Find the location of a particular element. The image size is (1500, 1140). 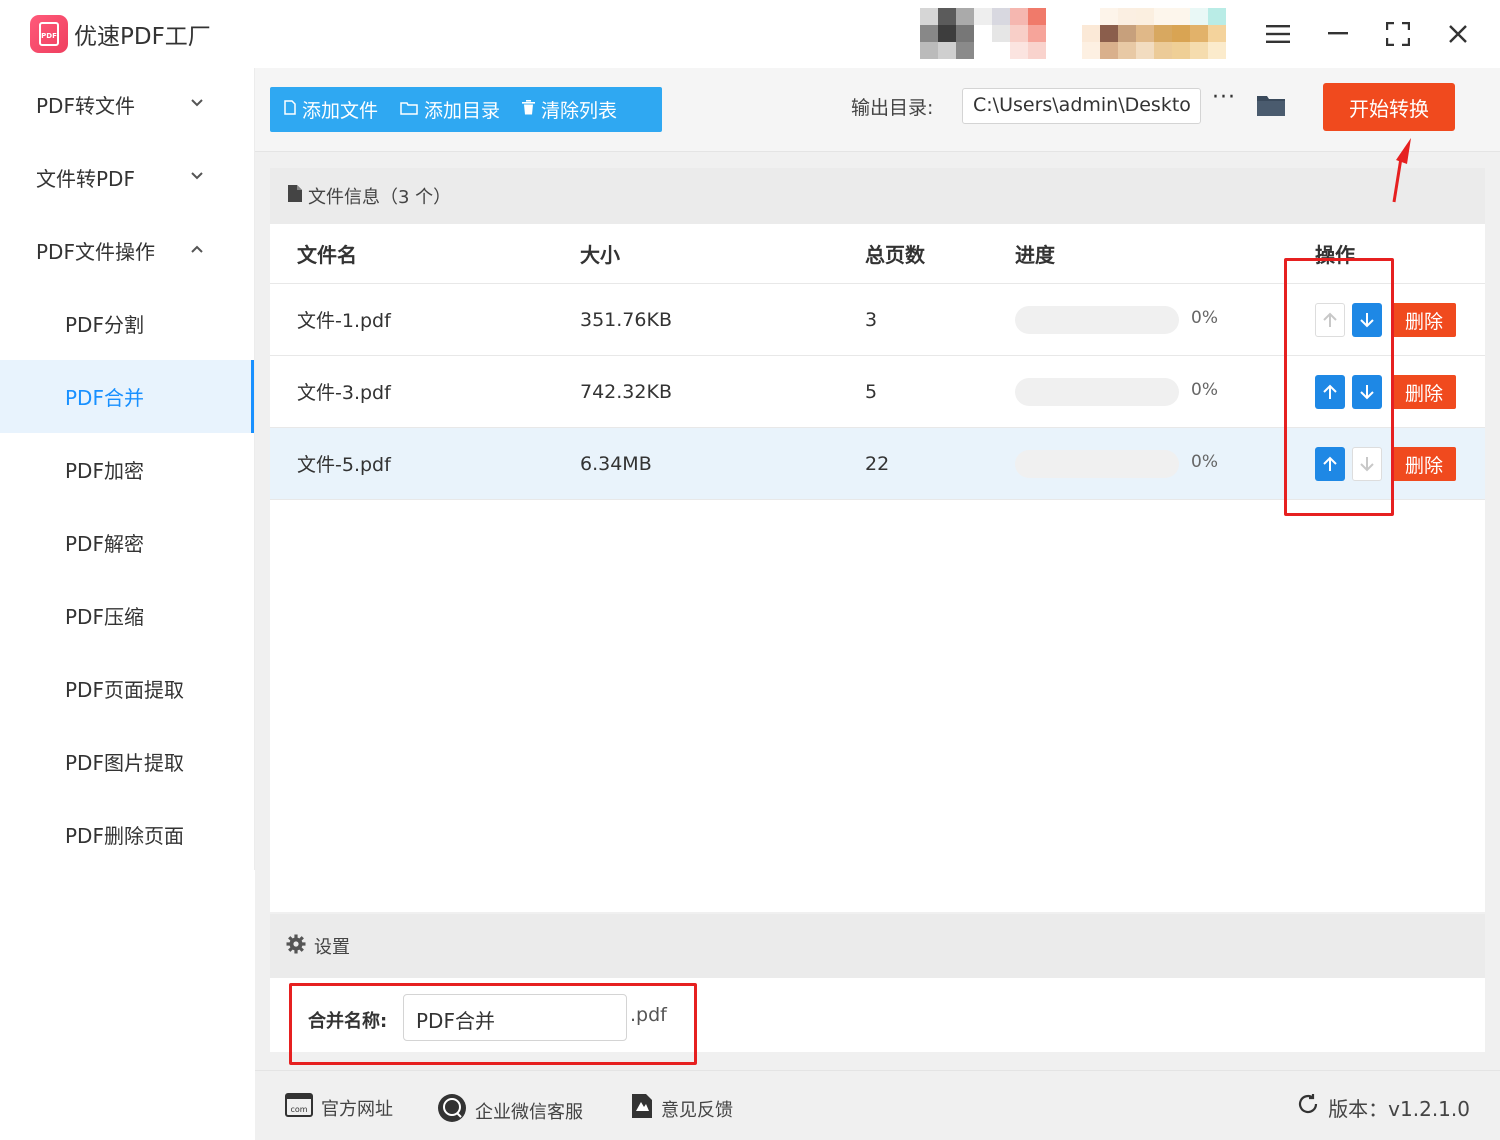

add-folder-button: 添加目录 is located at coordinates (450, 109).